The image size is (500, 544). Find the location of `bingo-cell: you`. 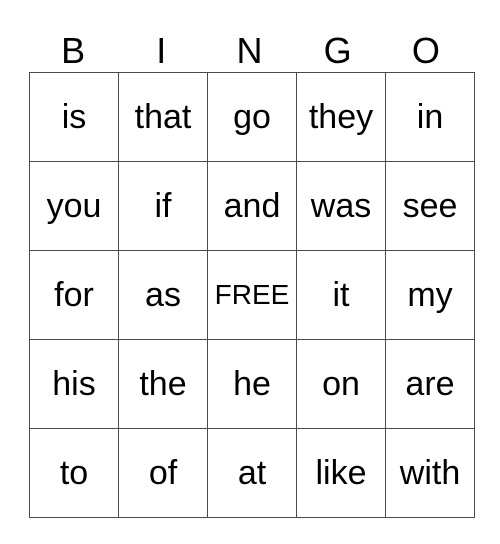

bingo-cell: you is located at coordinates (74, 206).